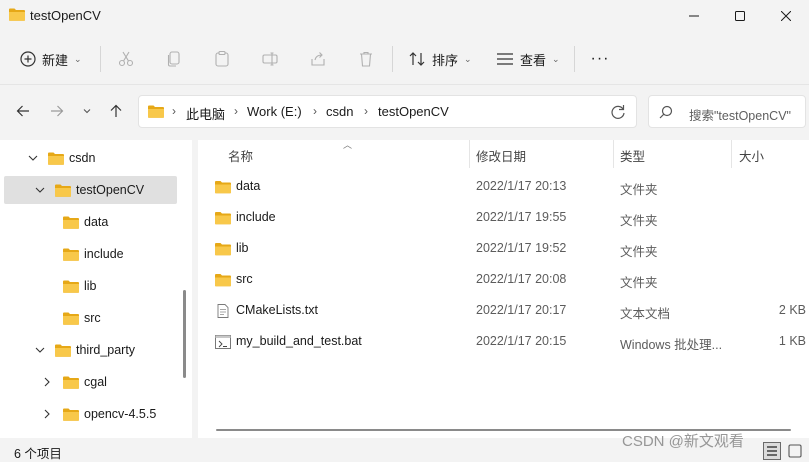  I want to click on column-header-date: 修改日期, so click(501, 155).